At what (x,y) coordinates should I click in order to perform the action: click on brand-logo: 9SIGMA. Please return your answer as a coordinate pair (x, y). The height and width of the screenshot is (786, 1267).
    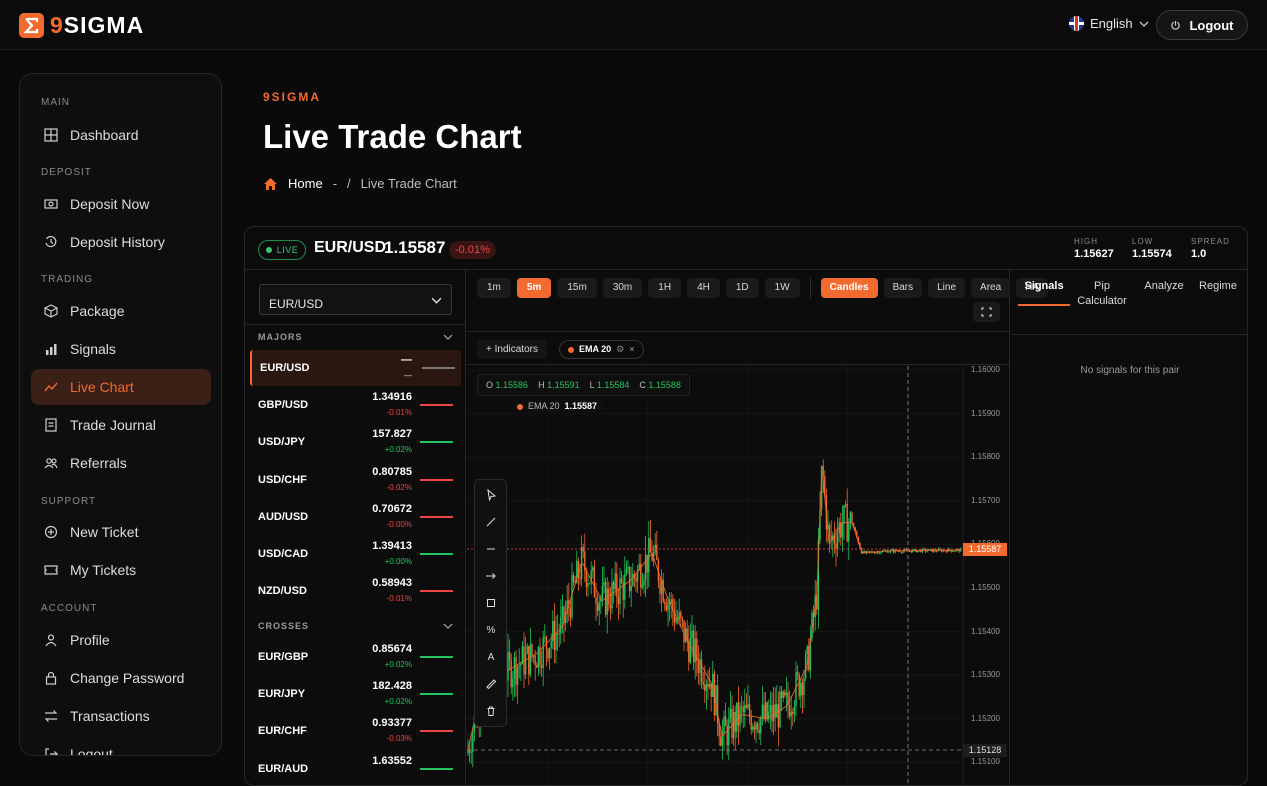
    Looking at the image, I should click on (81, 25).